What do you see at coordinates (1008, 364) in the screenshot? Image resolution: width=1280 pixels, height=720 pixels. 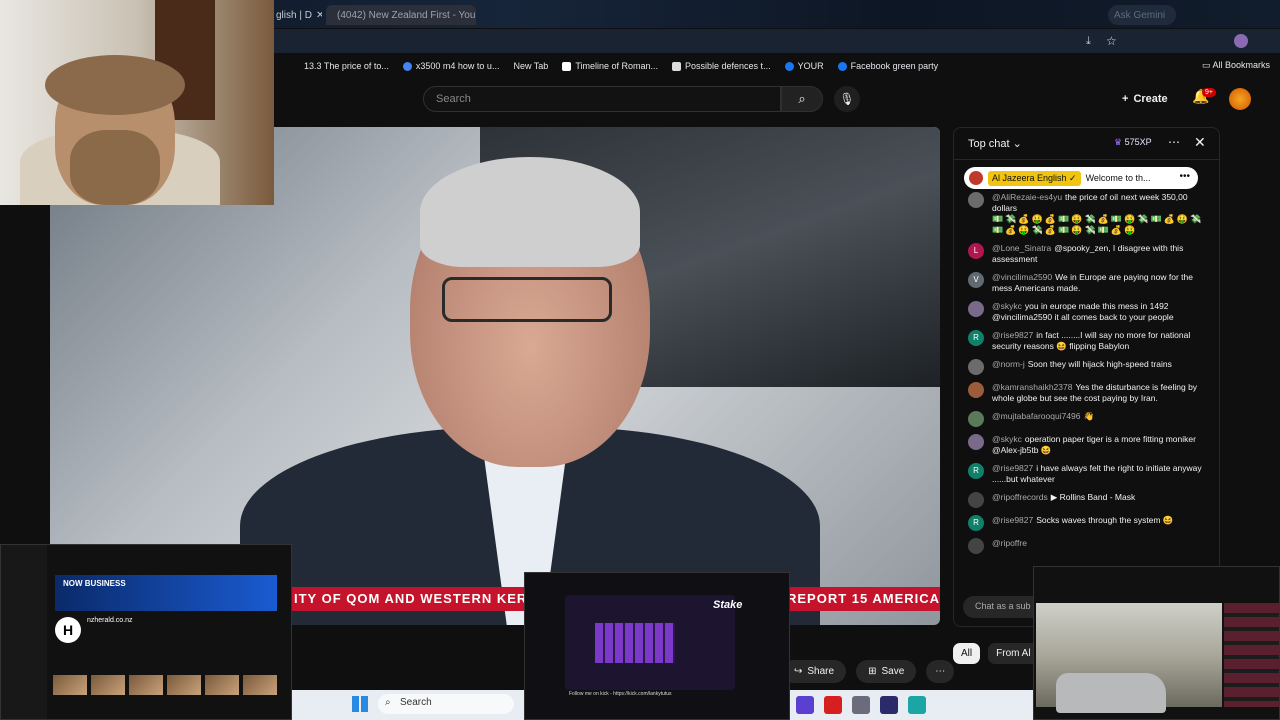 I see `chat-author: @norm-j` at bounding box center [1008, 364].